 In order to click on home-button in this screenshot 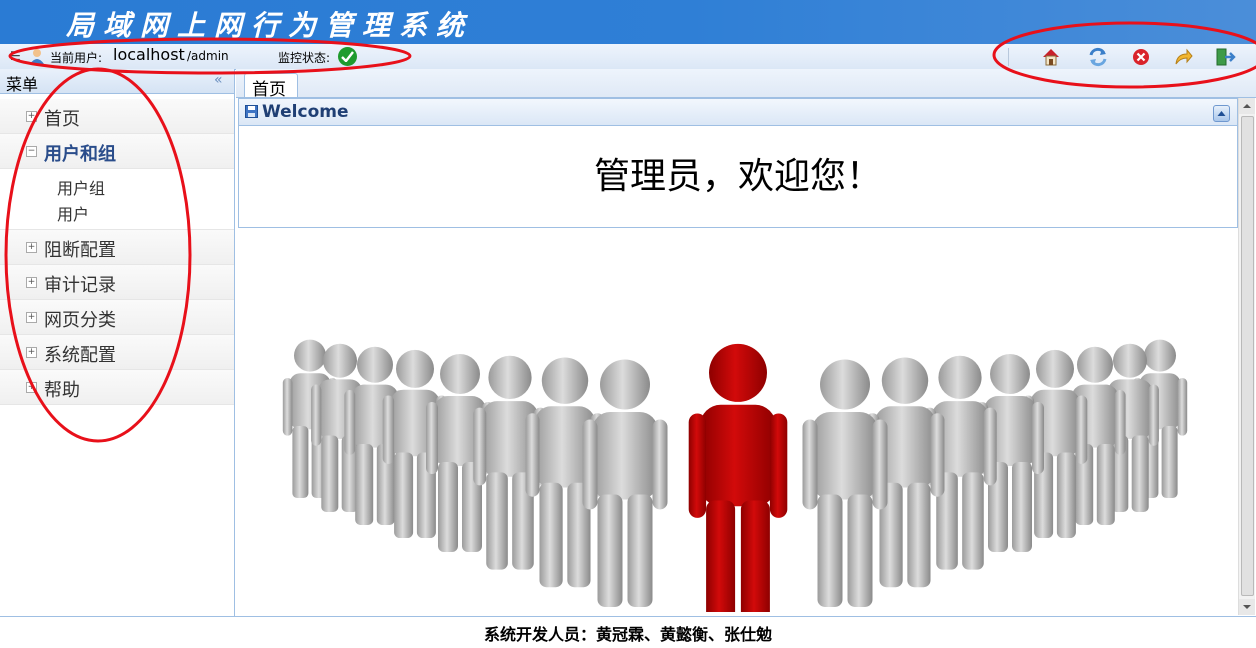, I will do `click(1051, 57)`.